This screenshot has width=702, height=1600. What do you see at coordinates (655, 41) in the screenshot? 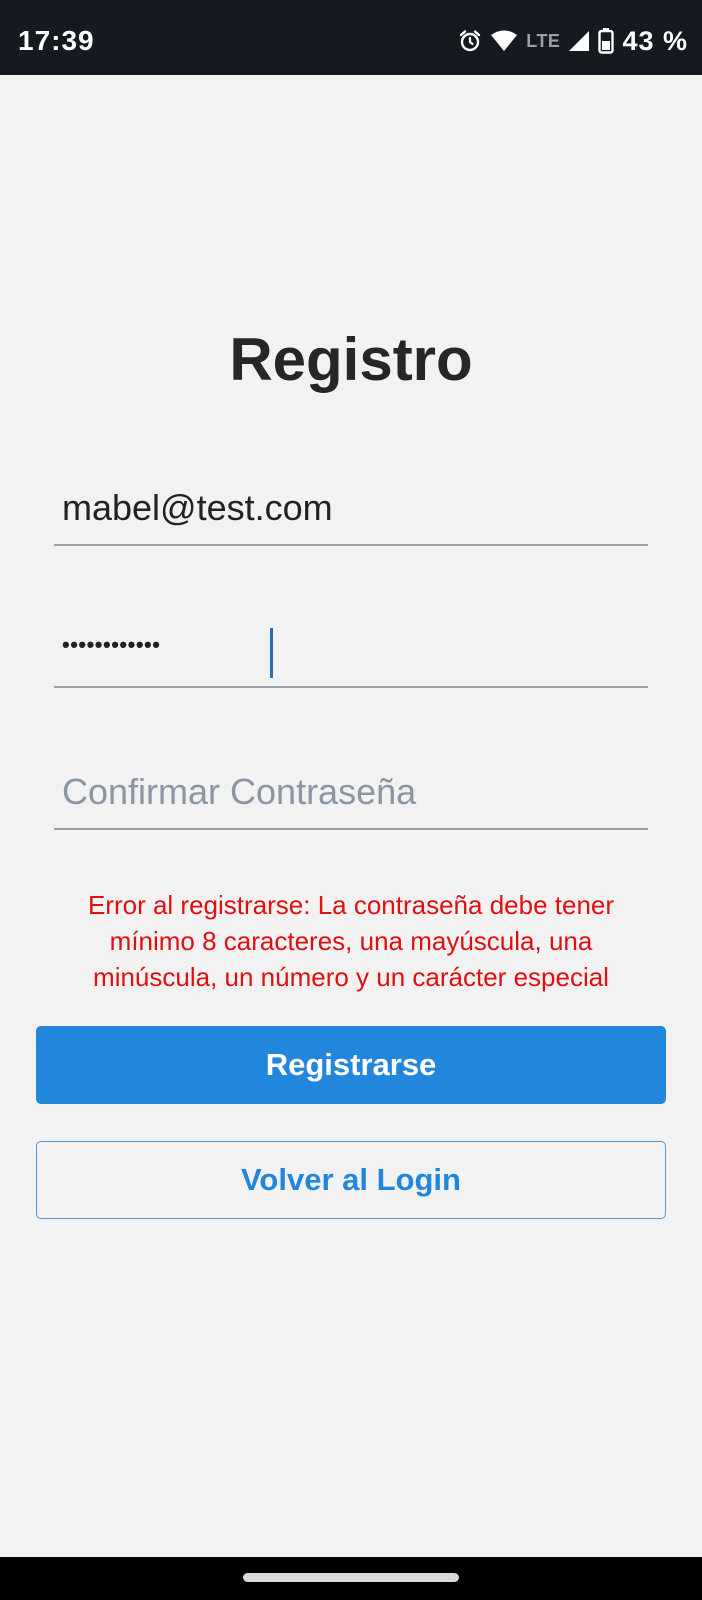
I see `battery-percent: 43 %` at bounding box center [655, 41].